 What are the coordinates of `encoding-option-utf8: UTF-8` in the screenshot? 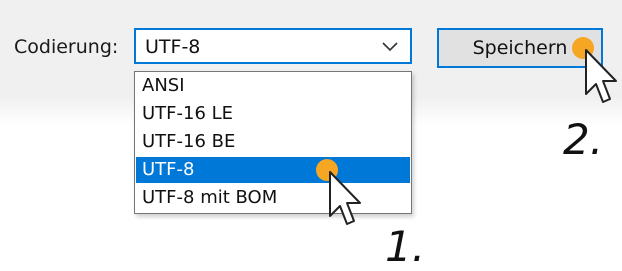 It's located at (273, 170).